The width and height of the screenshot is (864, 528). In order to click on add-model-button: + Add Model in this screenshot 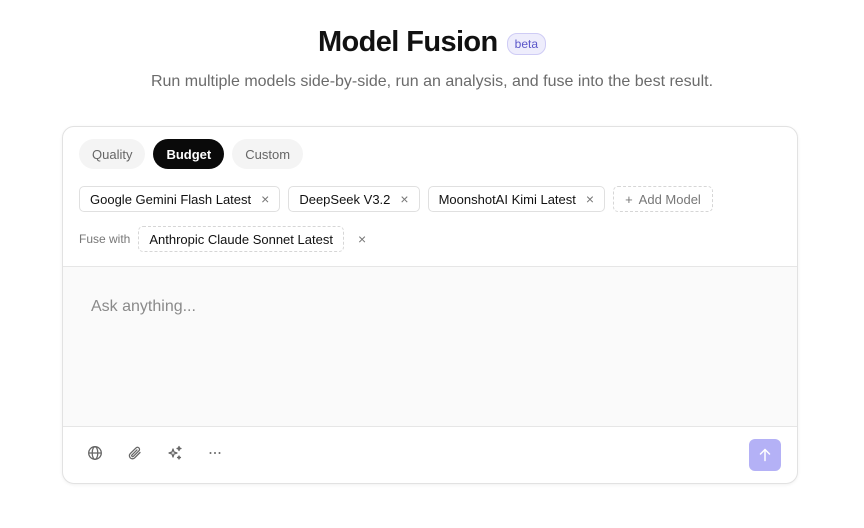, I will do `click(663, 199)`.